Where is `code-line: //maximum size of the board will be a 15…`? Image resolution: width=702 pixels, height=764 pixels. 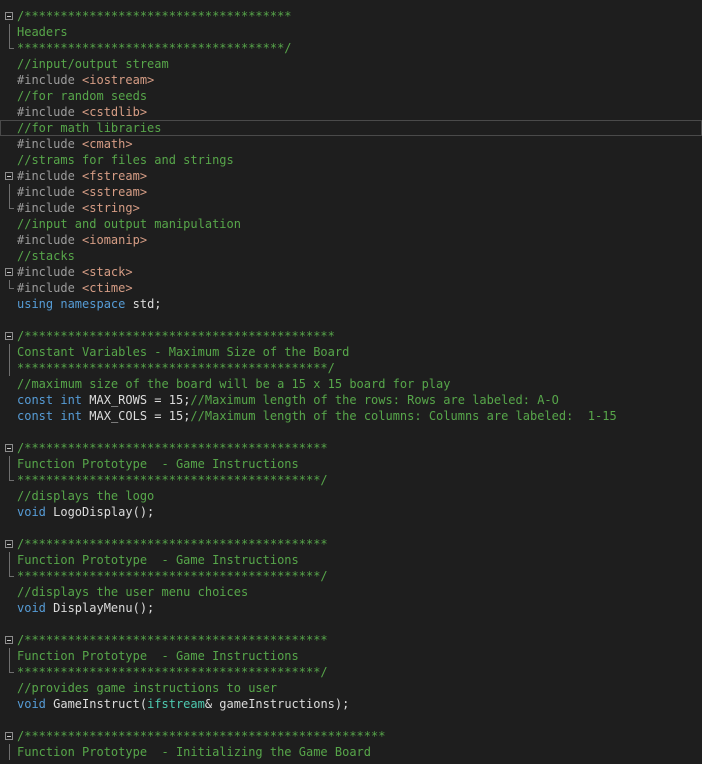
code-line: //maximum size of the board will be a 15… is located at coordinates (351, 384).